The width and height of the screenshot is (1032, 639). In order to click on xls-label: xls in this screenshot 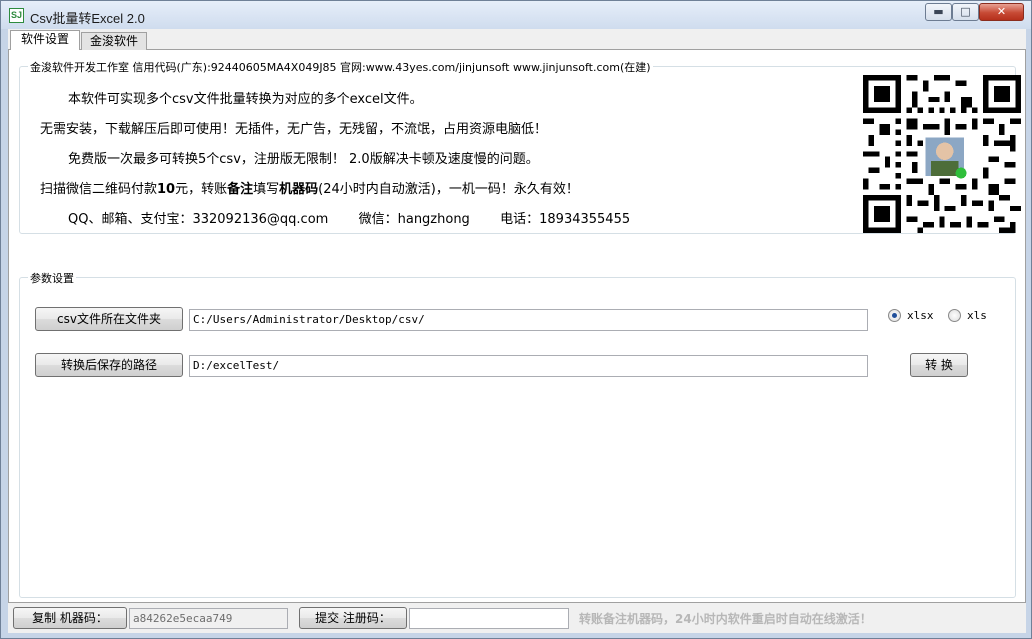, I will do `click(977, 315)`.